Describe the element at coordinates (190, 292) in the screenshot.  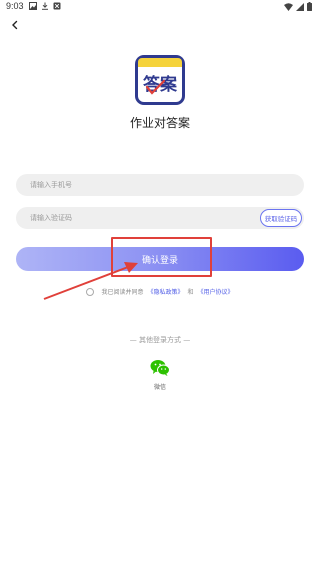
I see `agreement-and: 和` at that location.